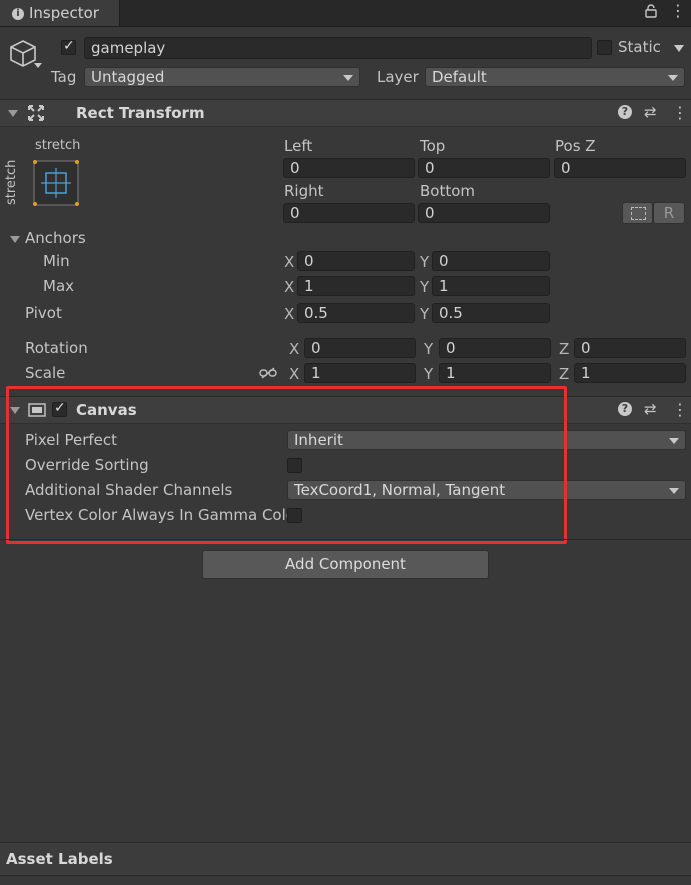 The image size is (691, 885). I want to click on scale-y-field: 1, so click(495, 373).